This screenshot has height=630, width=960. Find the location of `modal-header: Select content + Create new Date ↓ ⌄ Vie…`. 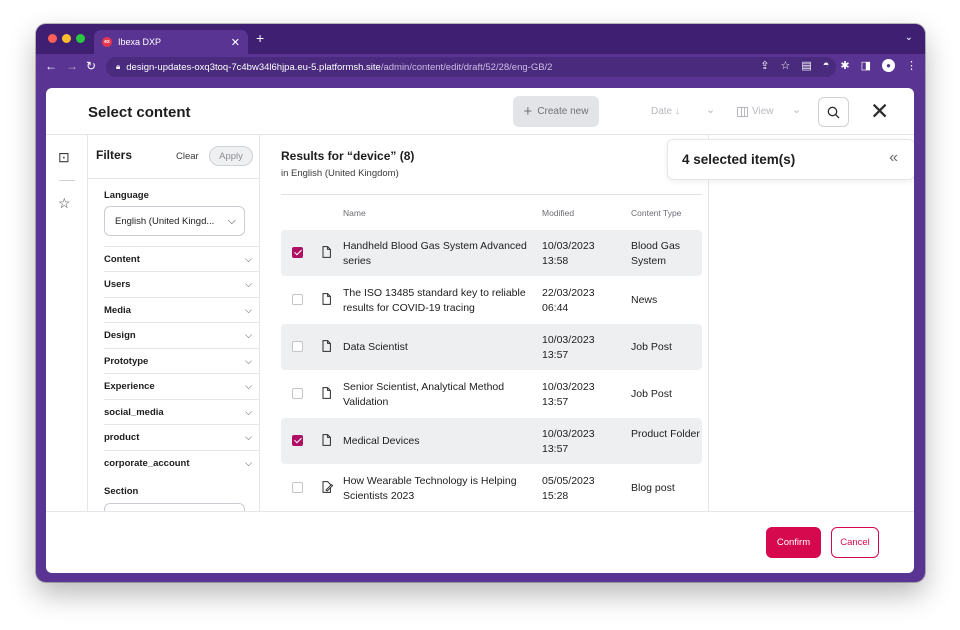

modal-header: Select content + Create new Date ↓ ⌄ Vie… is located at coordinates (480, 111).